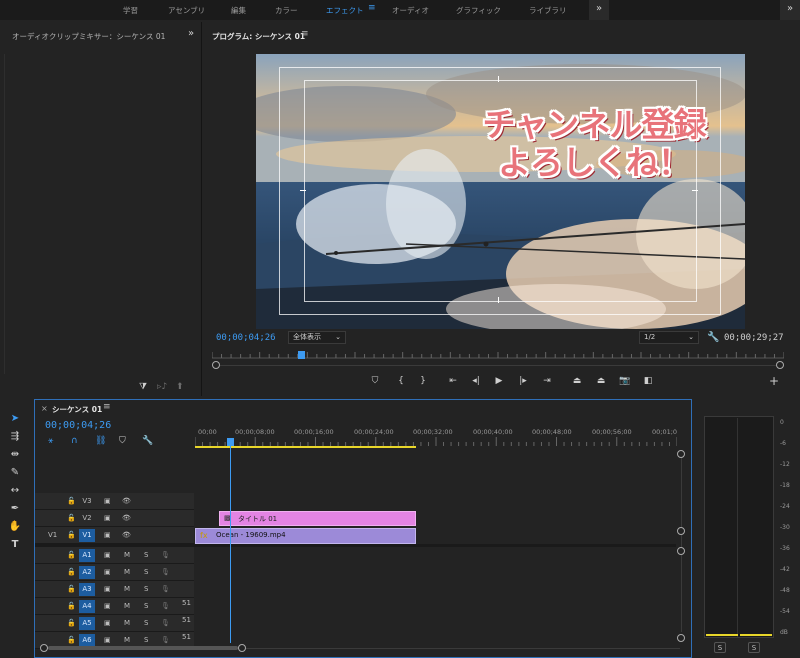  What do you see at coordinates (147, 441) in the screenshot?
I see `timeline-settings-icon: 🔧` at bounding box center [147, 441].